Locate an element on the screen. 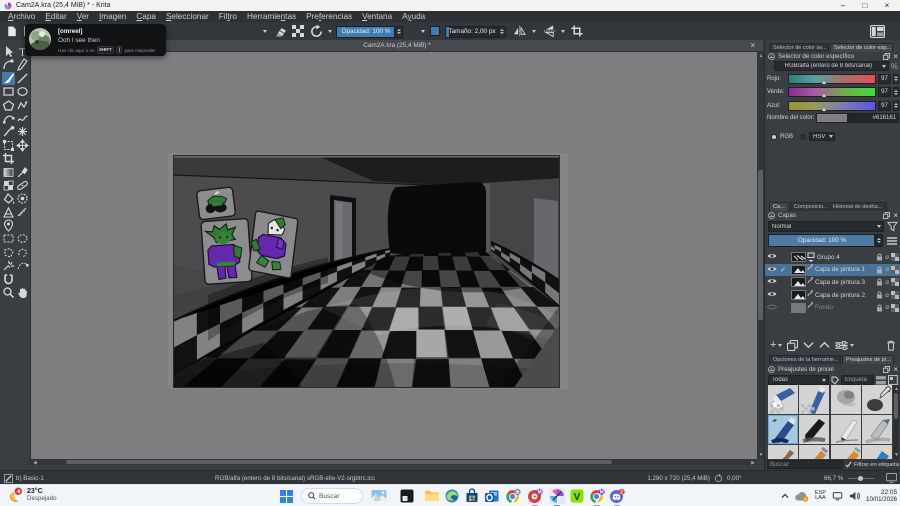  tool-line is located at coordinates (22, 78).